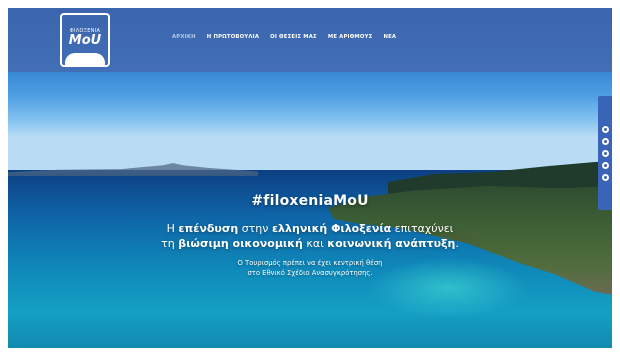 Image resolution: width=620 pixels, height=356 pixels. Describe the element at coordinates (391, 243) in the screenshot. I see `hero-l2-bold-2: κοινωνική ανάπτυξη` at that location.